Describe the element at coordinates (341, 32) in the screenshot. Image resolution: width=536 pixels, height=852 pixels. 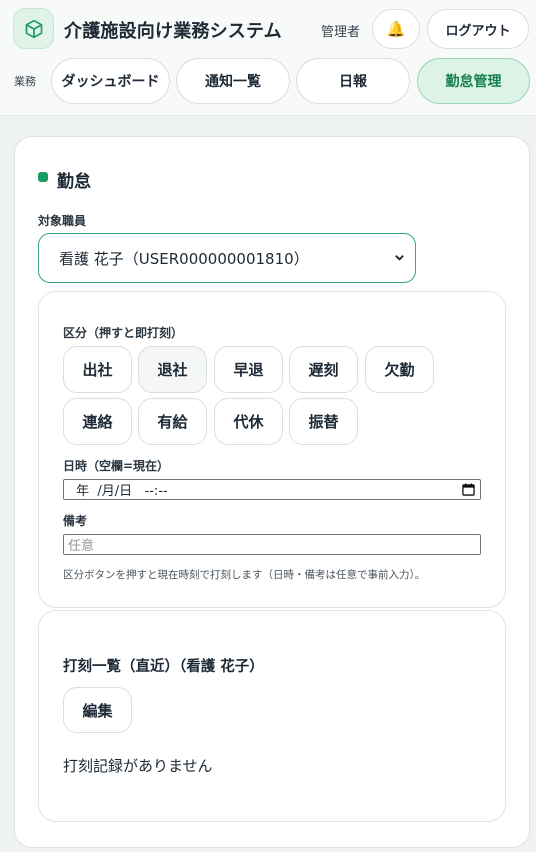
I see `user-role: 管理者` at that location.